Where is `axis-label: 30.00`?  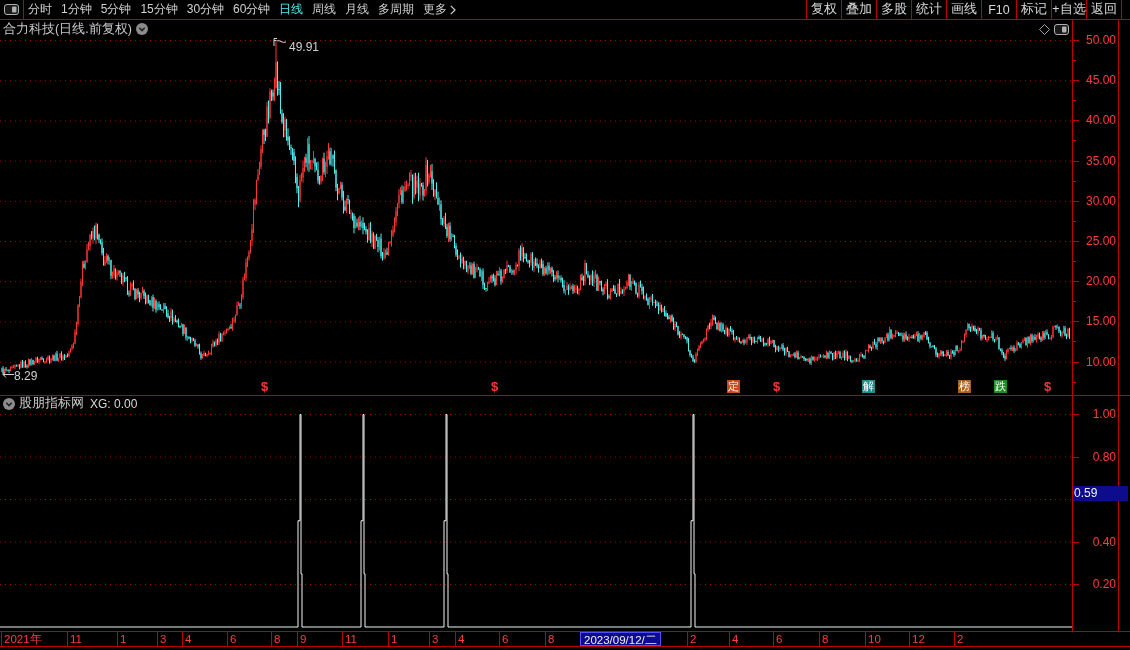
axis-label: 30.00 is located at coordinates (1100, 201).